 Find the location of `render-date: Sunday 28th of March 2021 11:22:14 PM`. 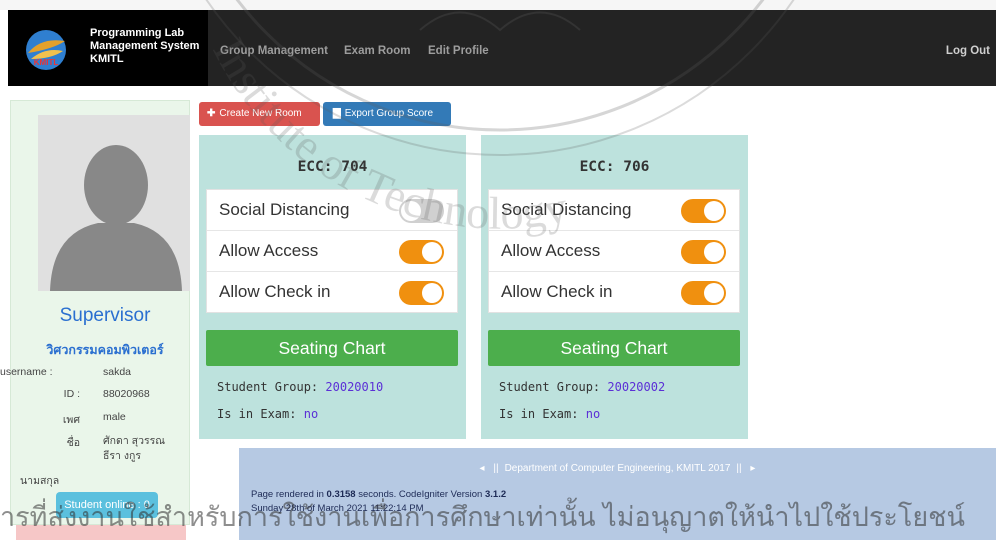

render-date: Sunday 28th of March 2021 11:22:14 PM is located at coordinates (337, 508).